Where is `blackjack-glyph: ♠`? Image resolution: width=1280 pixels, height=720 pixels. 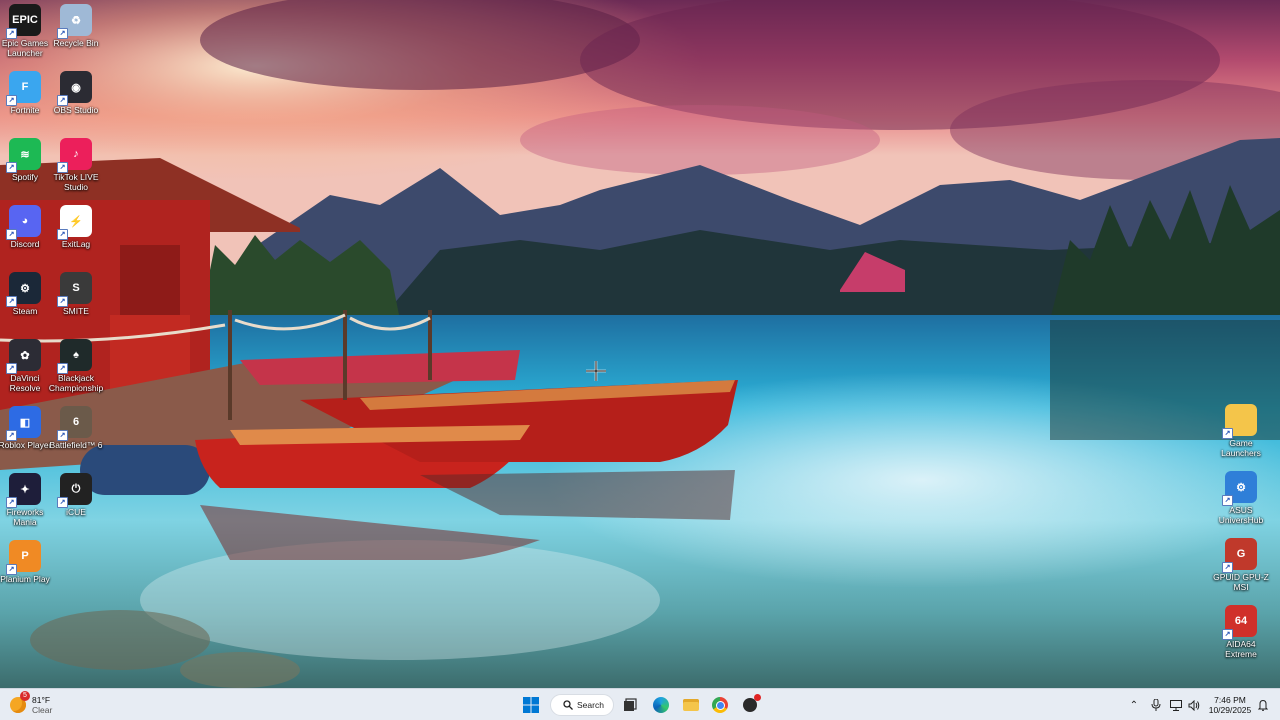
blackjack-glyph: ♠ is located at coordinates (76, 355).